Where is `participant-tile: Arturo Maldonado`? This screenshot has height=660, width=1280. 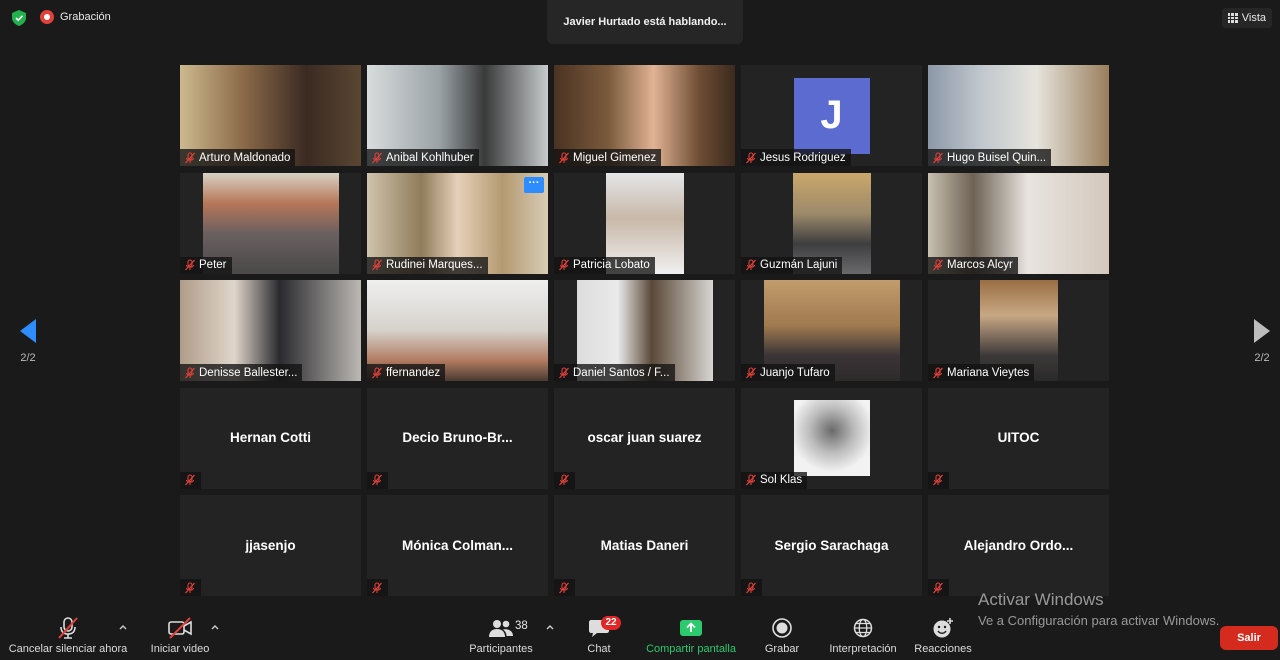 participant-tile: Arturo Maldonado is located at coordinates (270, 115).